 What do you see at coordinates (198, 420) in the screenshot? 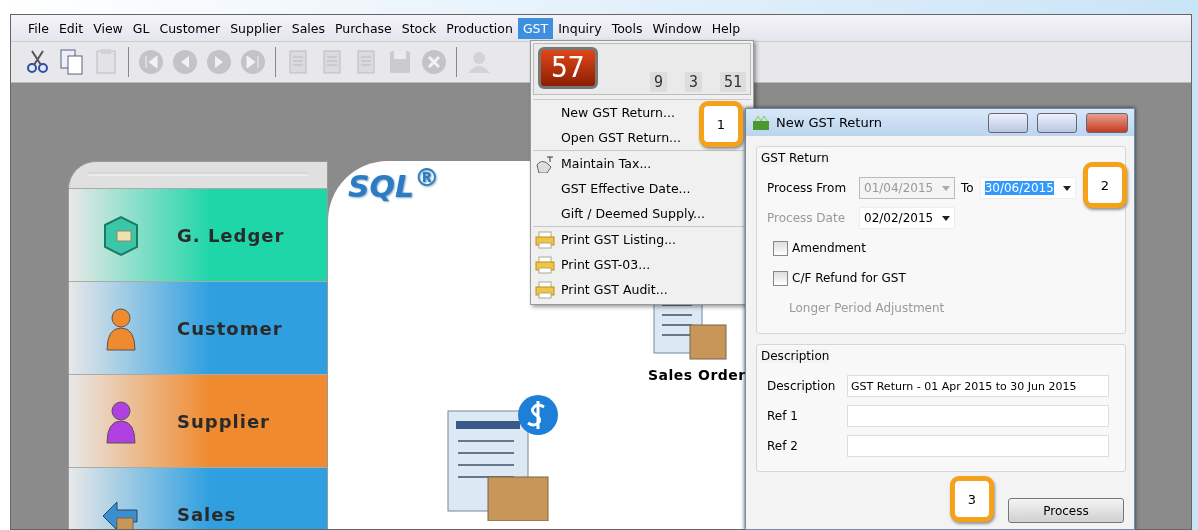
I see `sidebar-item: Supplier` at bounding box center [198, 420].